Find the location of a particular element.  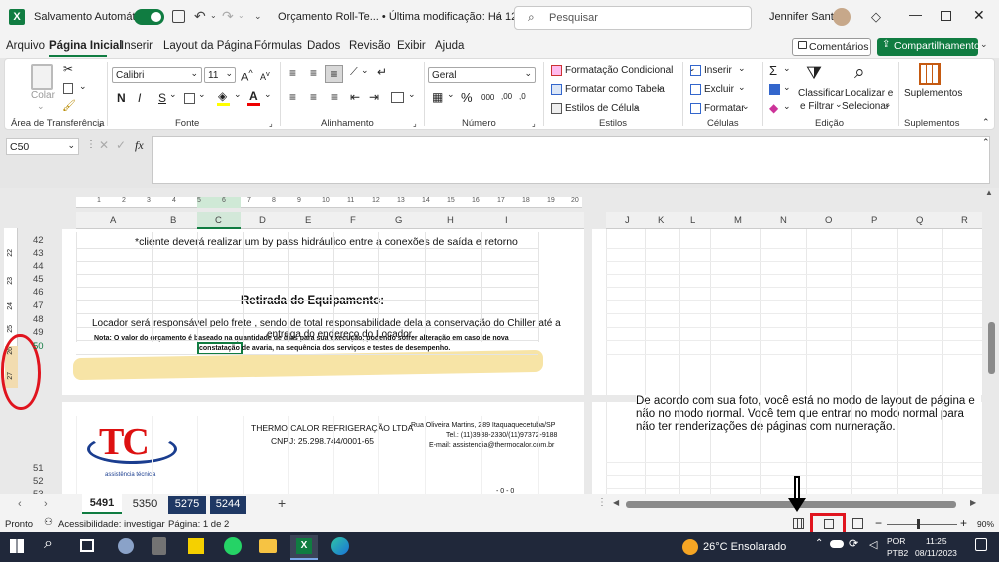

tab-ajuda: Ajuda is located at coordinates (449, 46).